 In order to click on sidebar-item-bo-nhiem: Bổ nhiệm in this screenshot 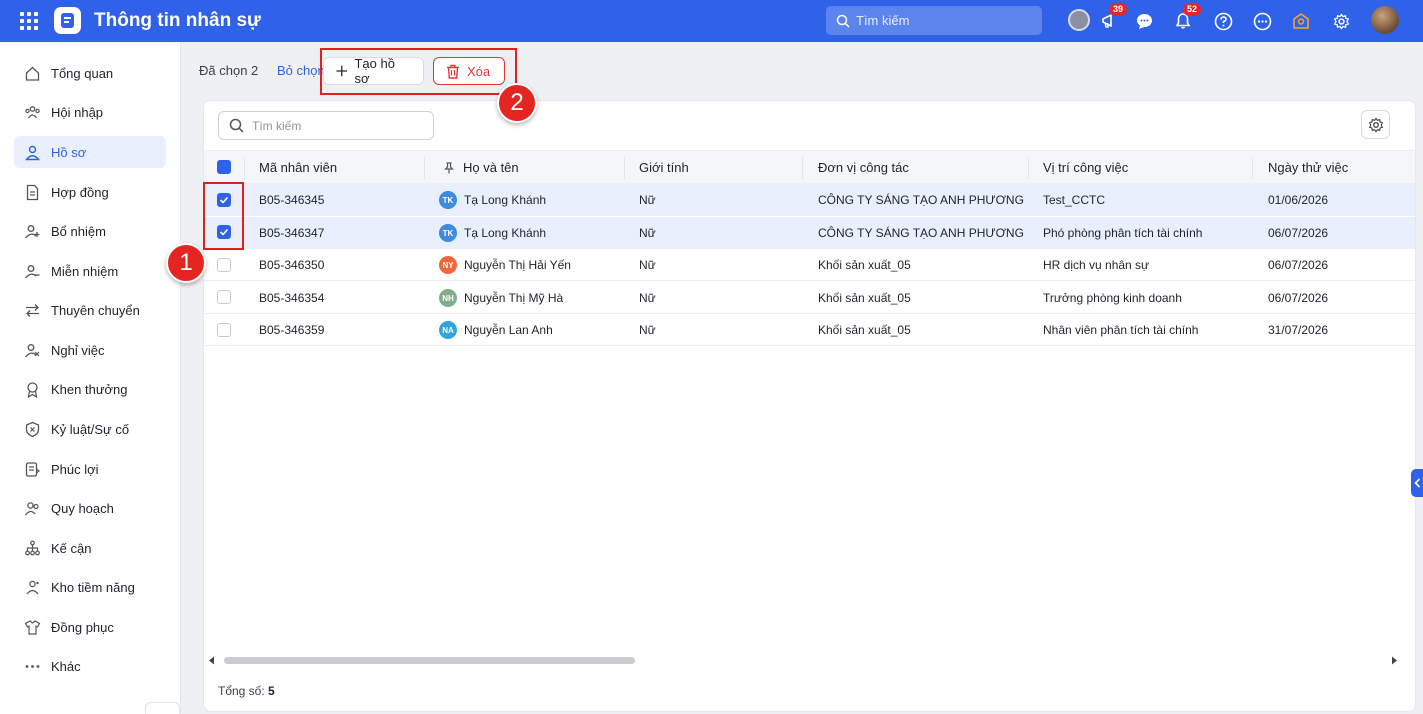, I will do `click(90, 231)`.